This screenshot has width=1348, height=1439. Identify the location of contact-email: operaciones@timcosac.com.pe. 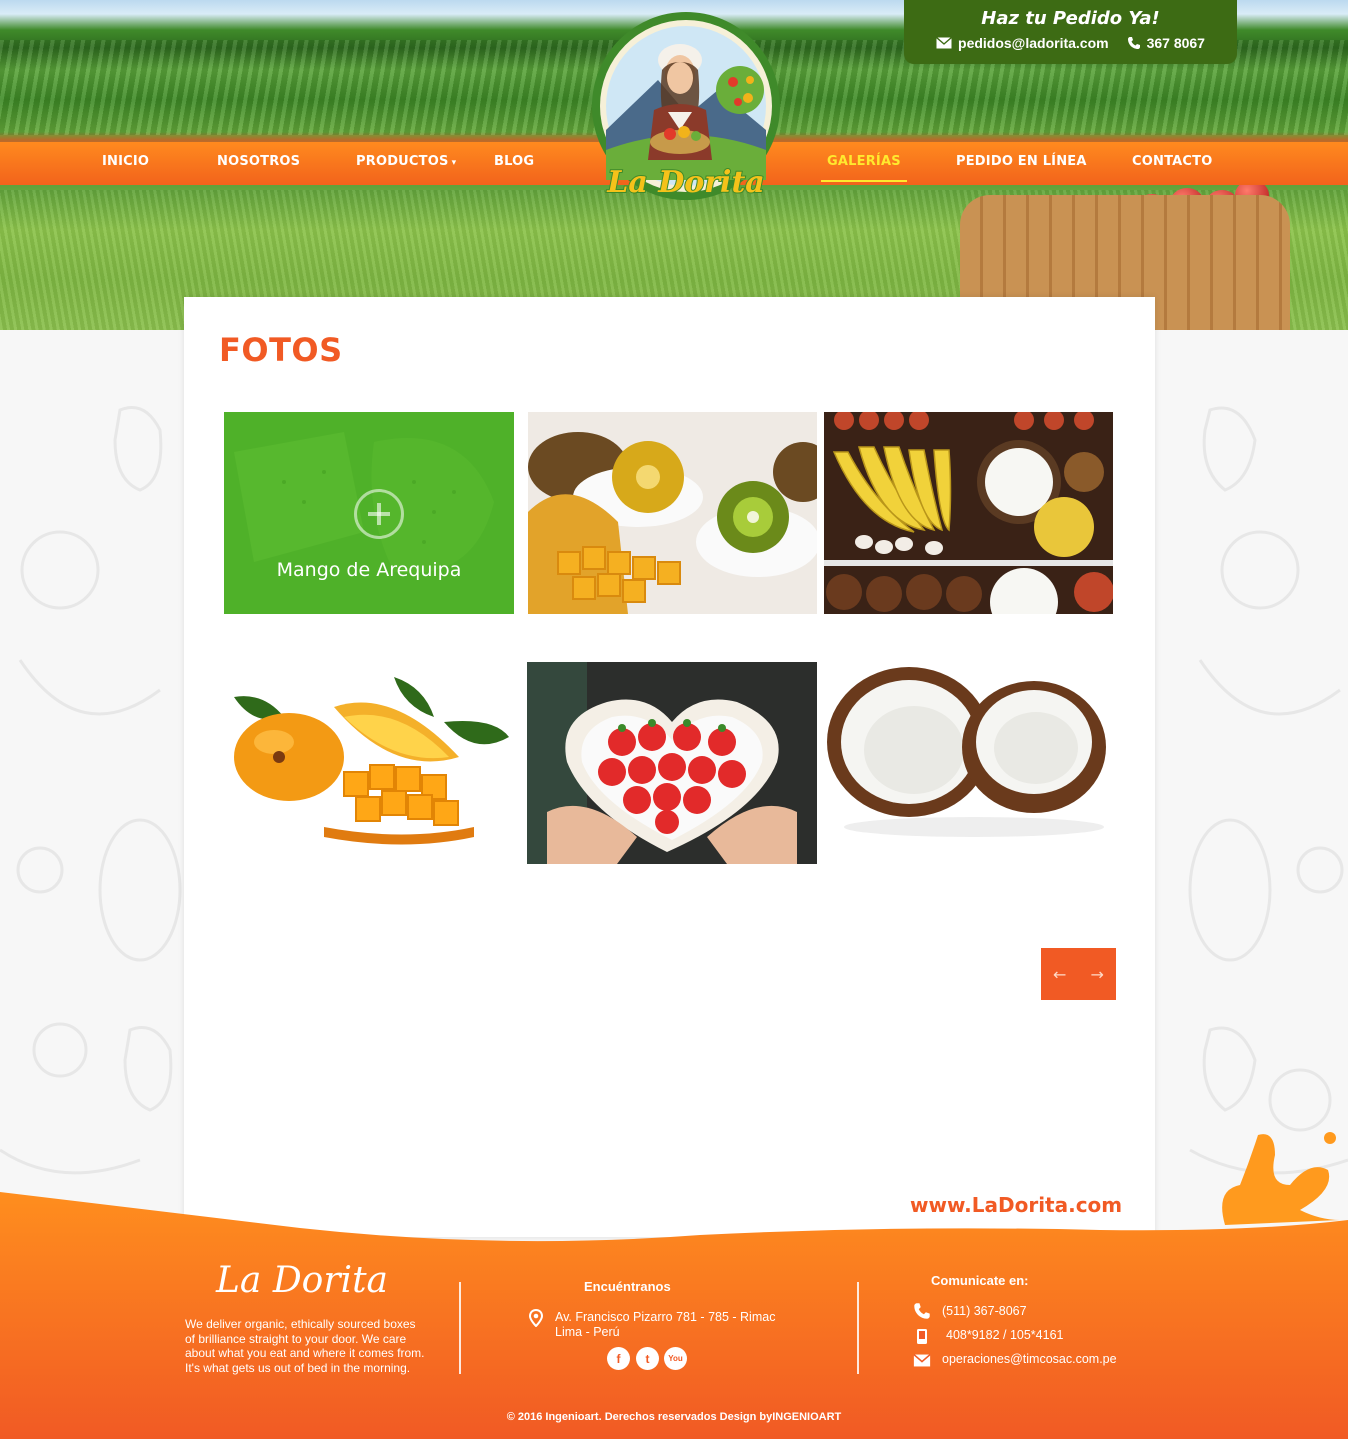
(1029, 1359).